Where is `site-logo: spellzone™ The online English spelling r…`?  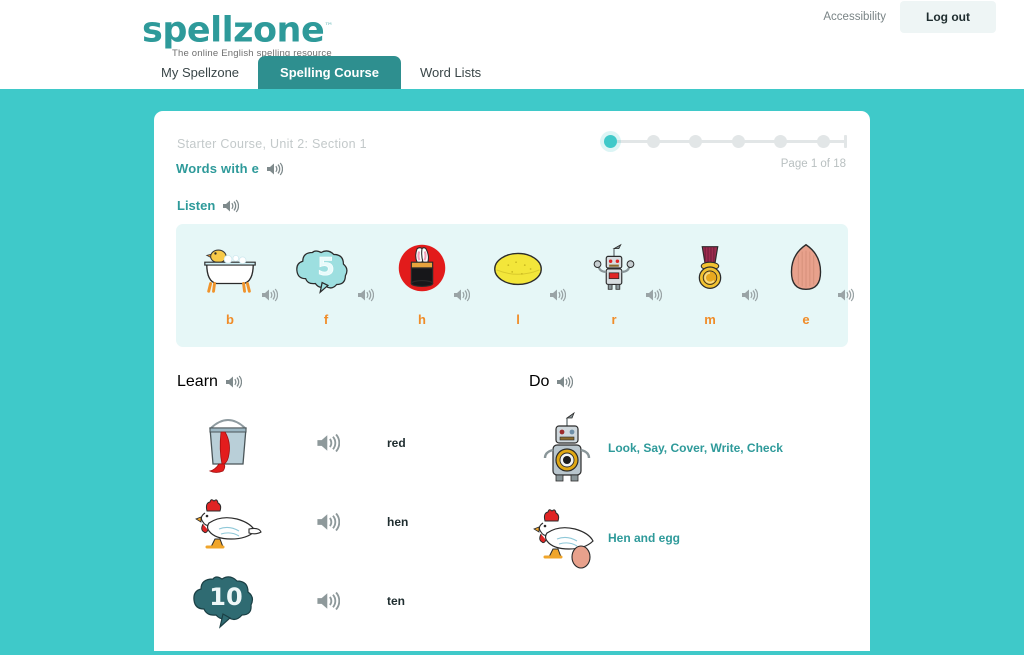 site-logo: spellzone™ The online English spelling r… is located at coordinates (257, 33).